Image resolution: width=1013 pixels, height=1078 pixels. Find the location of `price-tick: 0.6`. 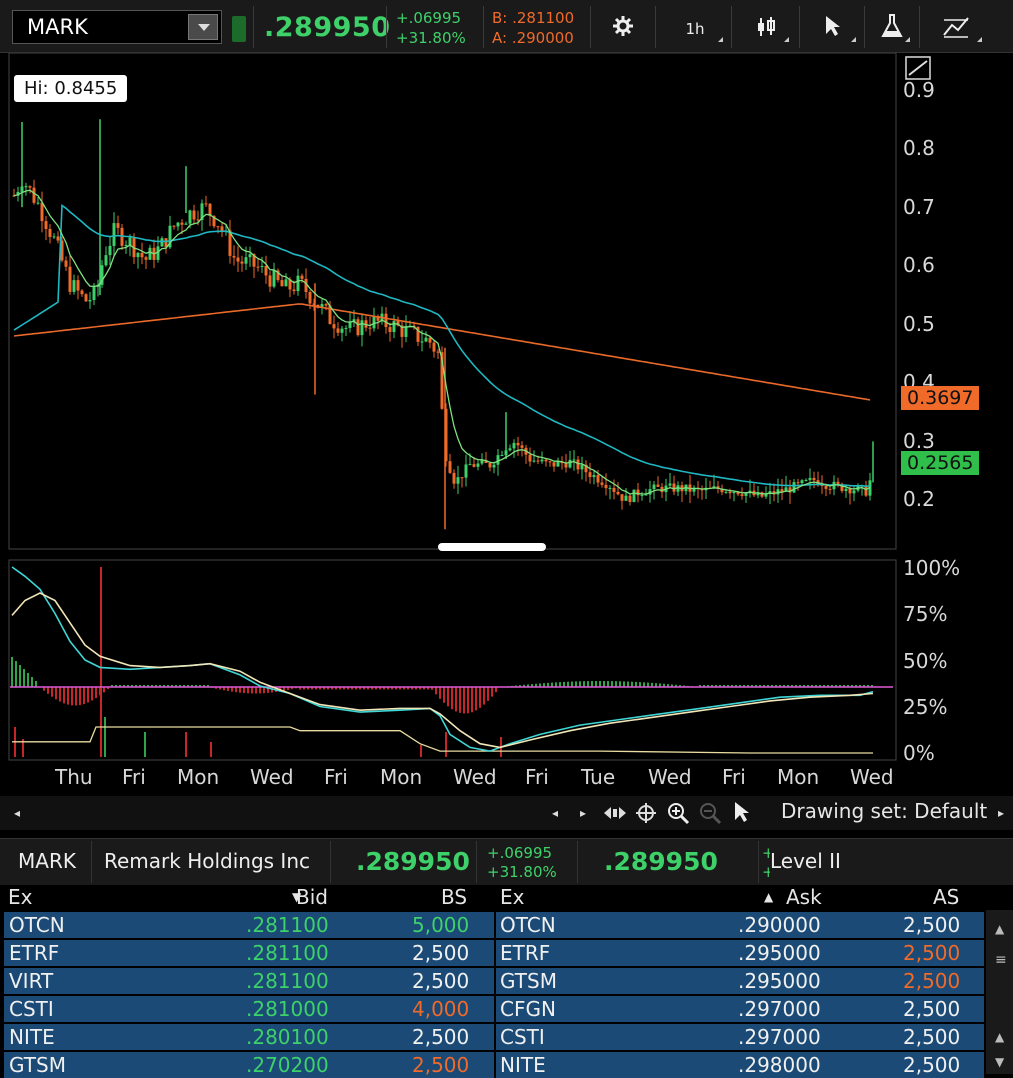

price-tick: 0.6 is located at coordinates (919, 265).